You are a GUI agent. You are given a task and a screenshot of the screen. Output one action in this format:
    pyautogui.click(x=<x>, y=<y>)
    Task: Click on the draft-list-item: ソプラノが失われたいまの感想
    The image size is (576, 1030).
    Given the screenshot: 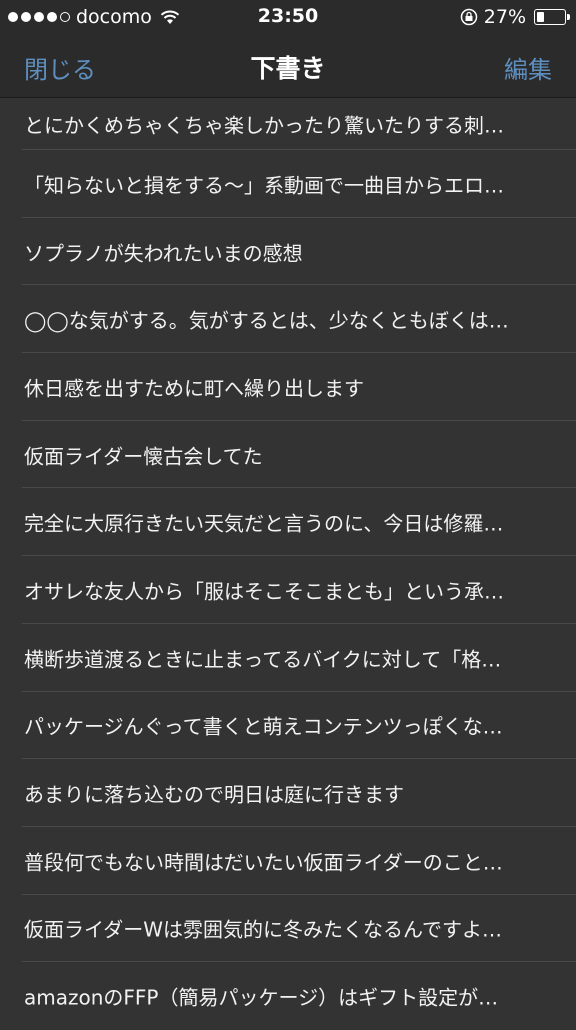 What is the action you would take?
    pyautogui.click(x=288, y=252)
    